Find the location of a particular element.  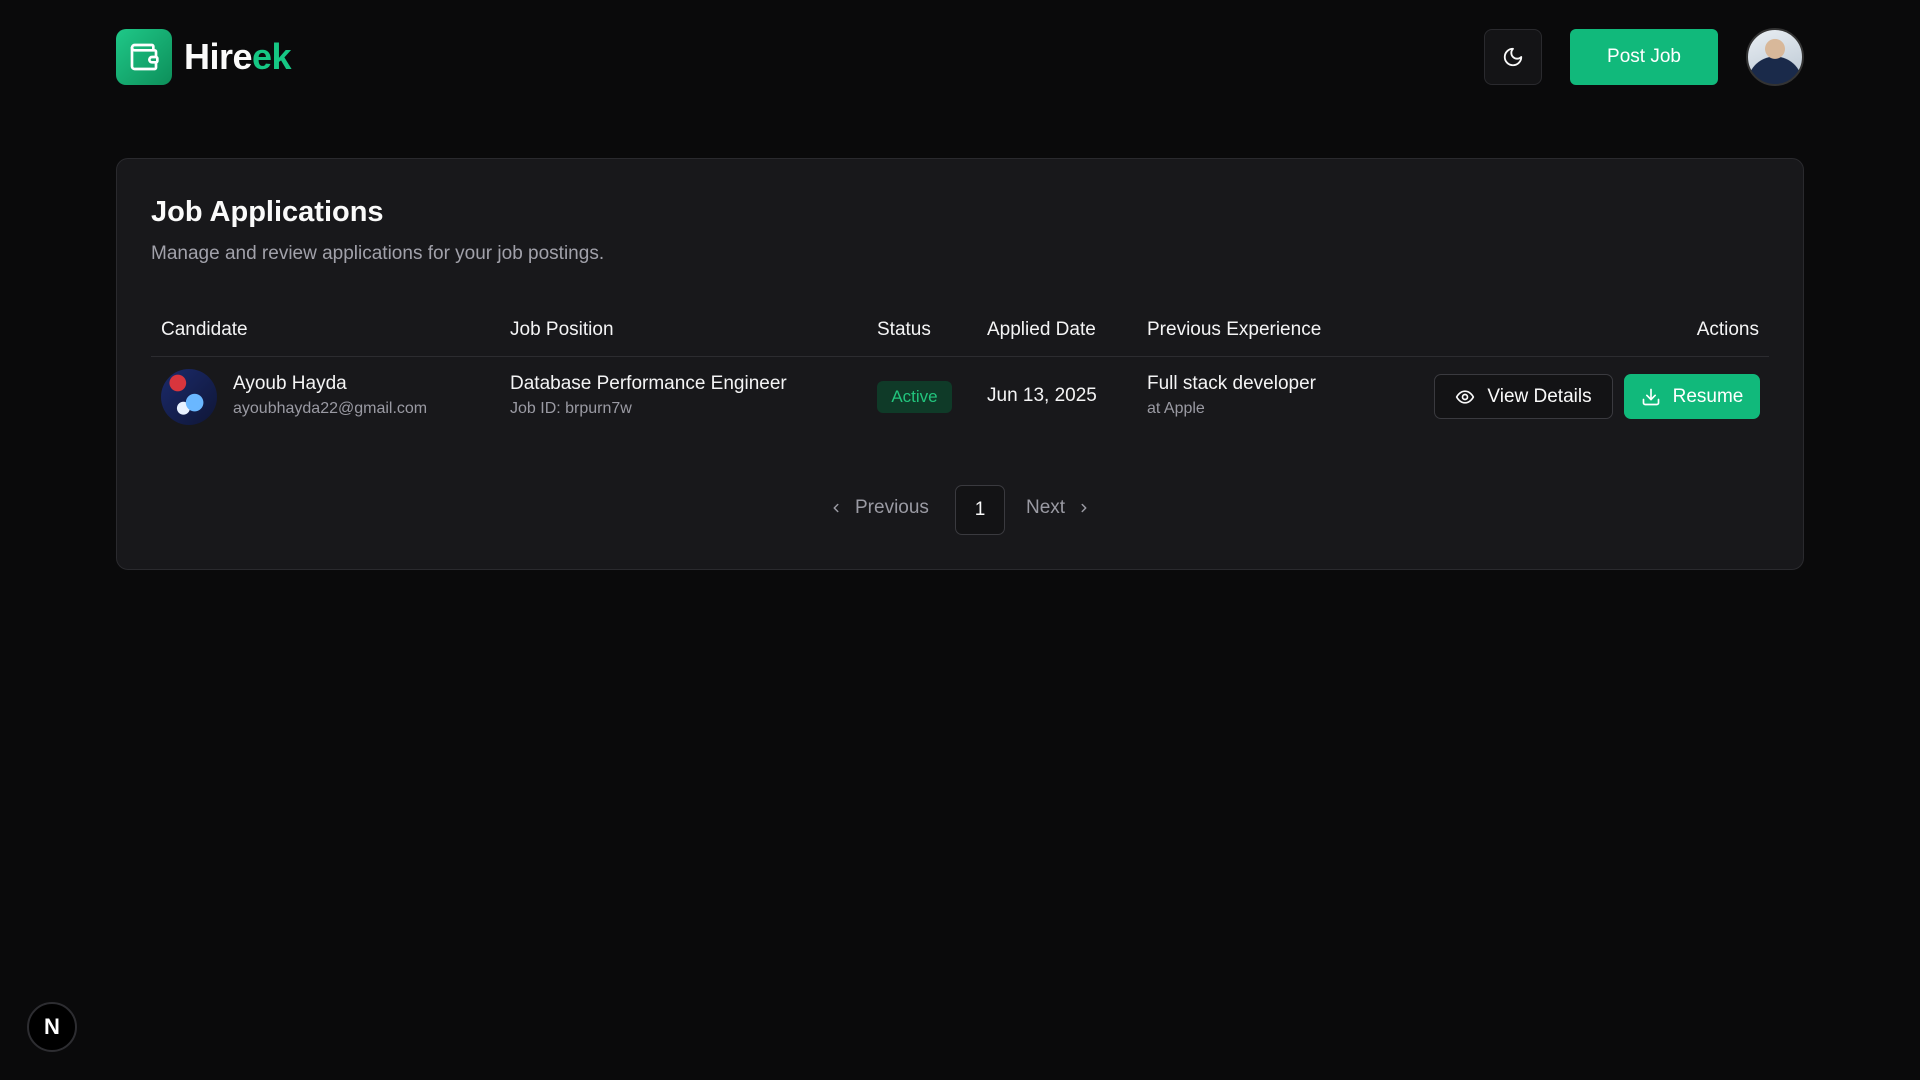

chevron-right-icon is located at coordinates (1084, 508).